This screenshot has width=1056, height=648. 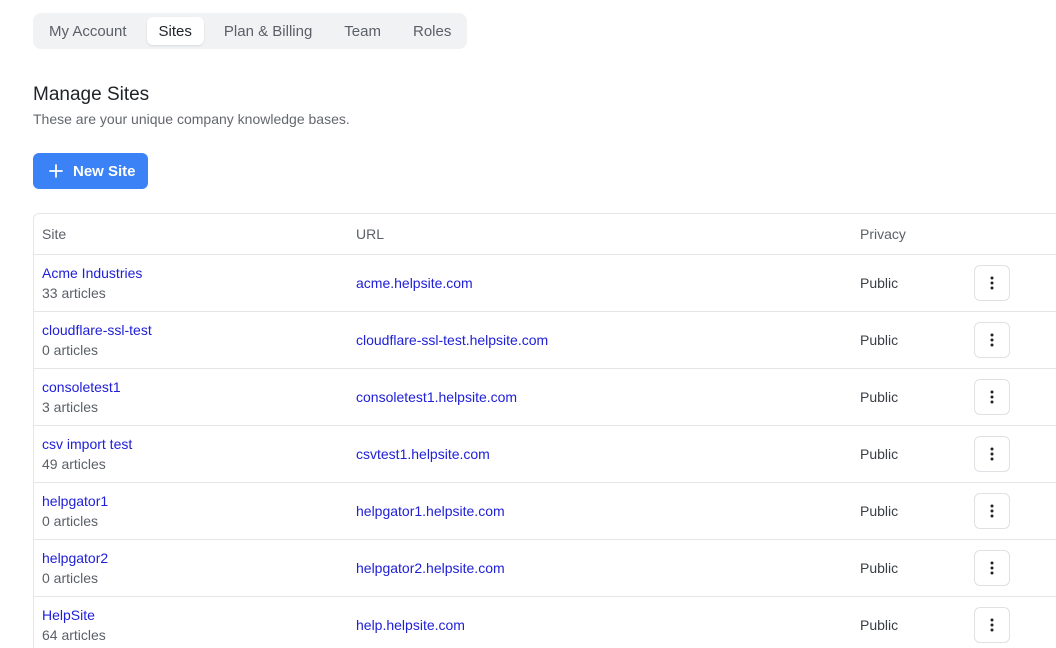 What do you see at coordinates (70, 407) in the screenshot?
I see `article-count: 3 articles` at bounding box center [70, 407].